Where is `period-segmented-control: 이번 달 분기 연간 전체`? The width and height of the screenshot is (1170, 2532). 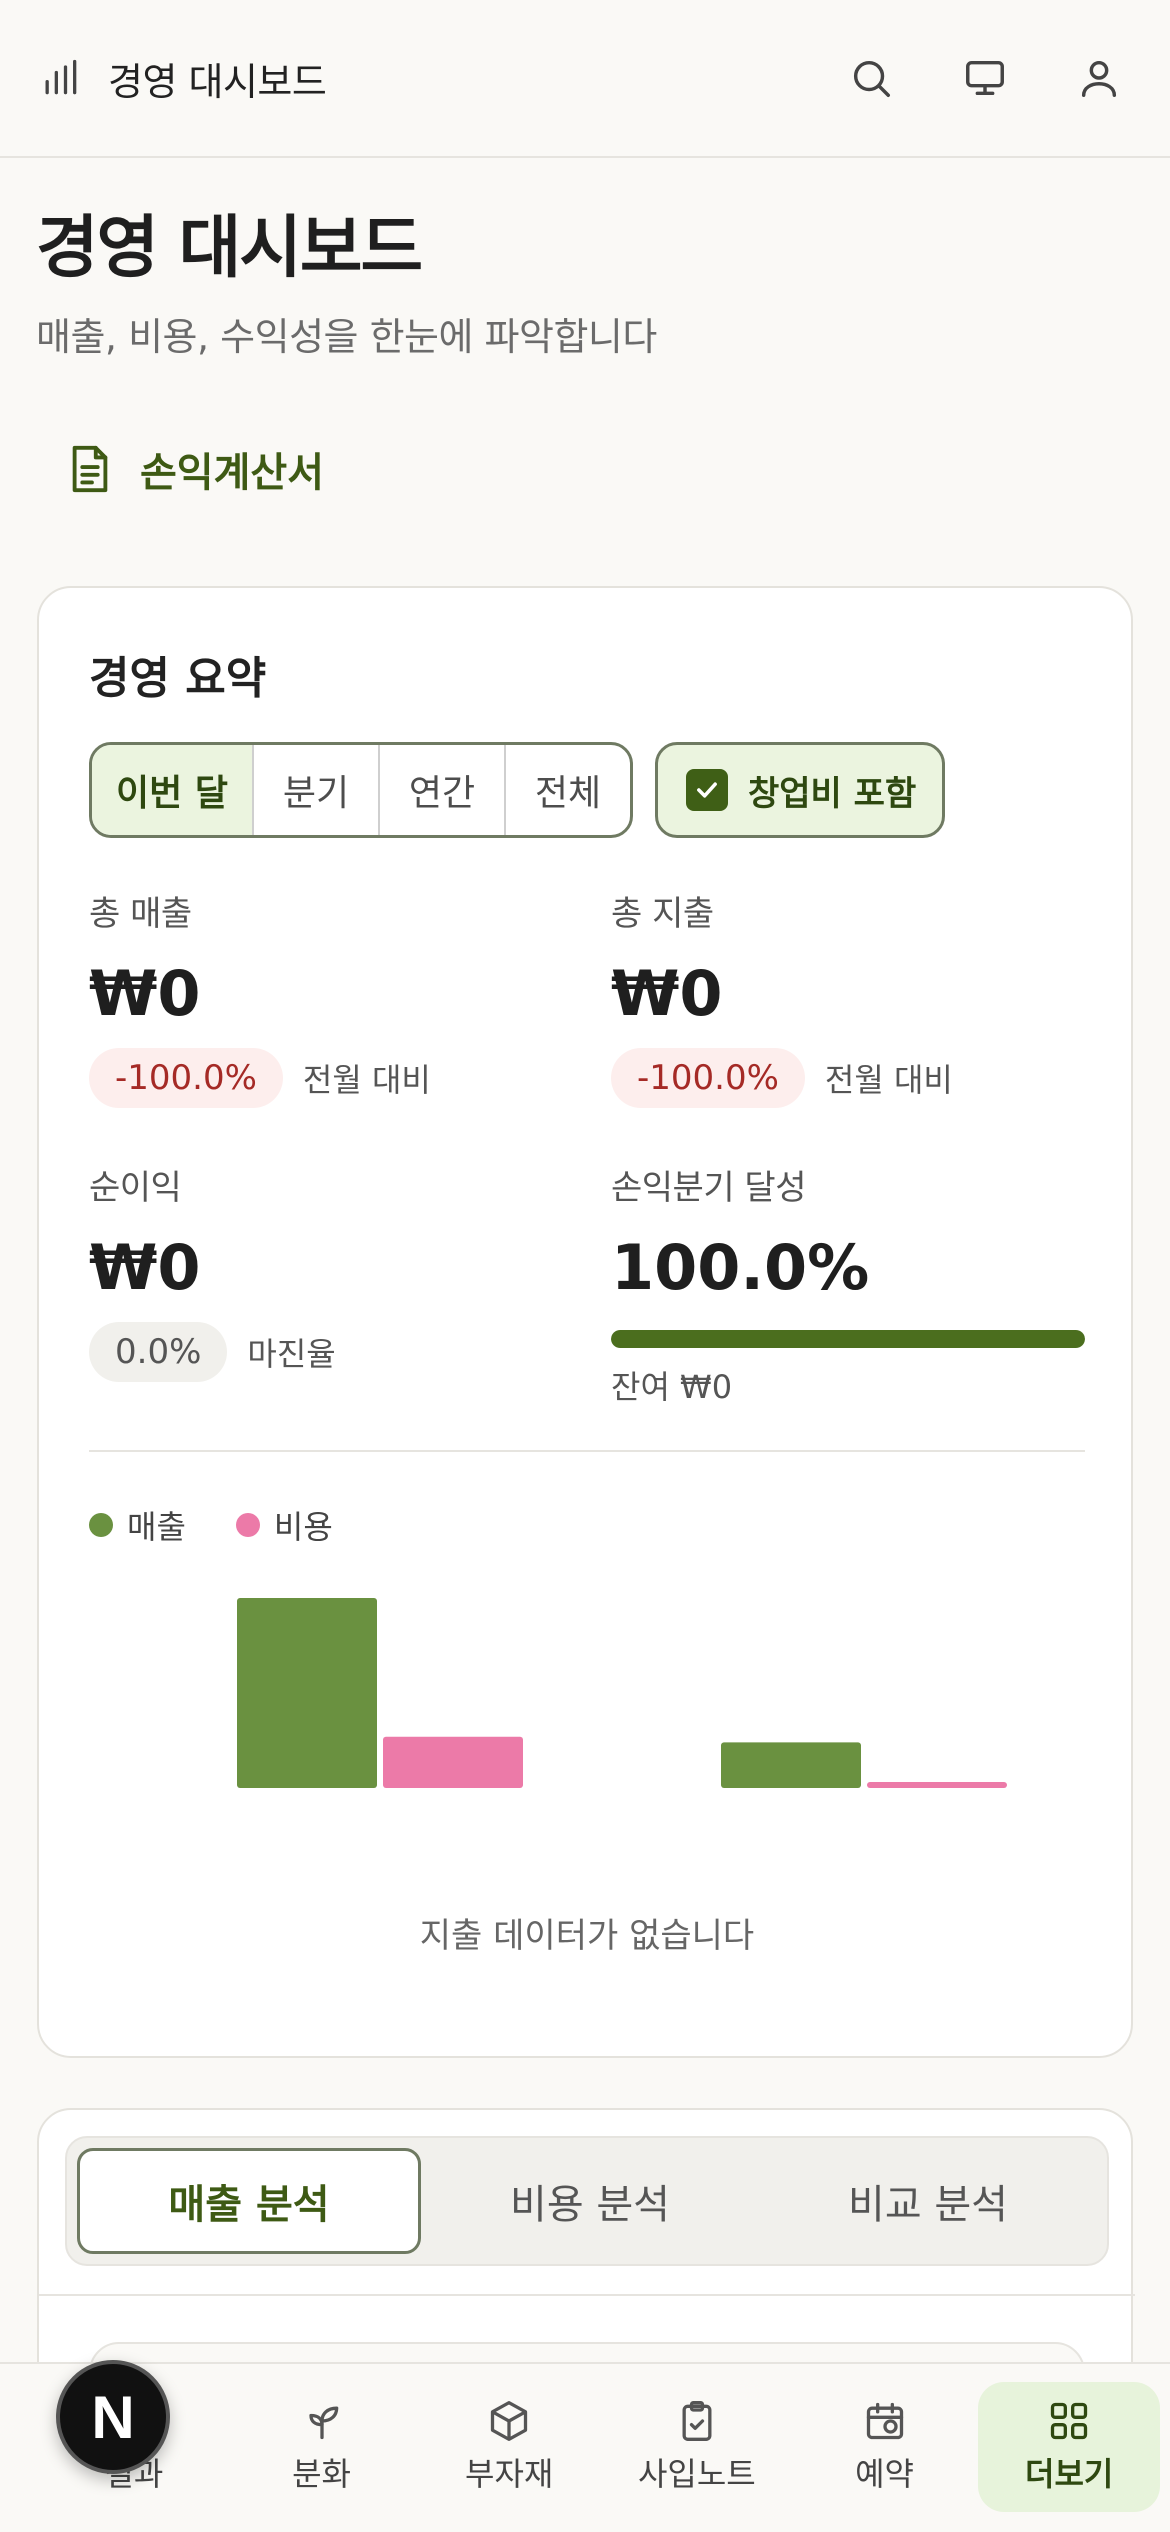
period-segmented-control: 이번 달 분기 연간 전체 is located at coordinates (361, 790).